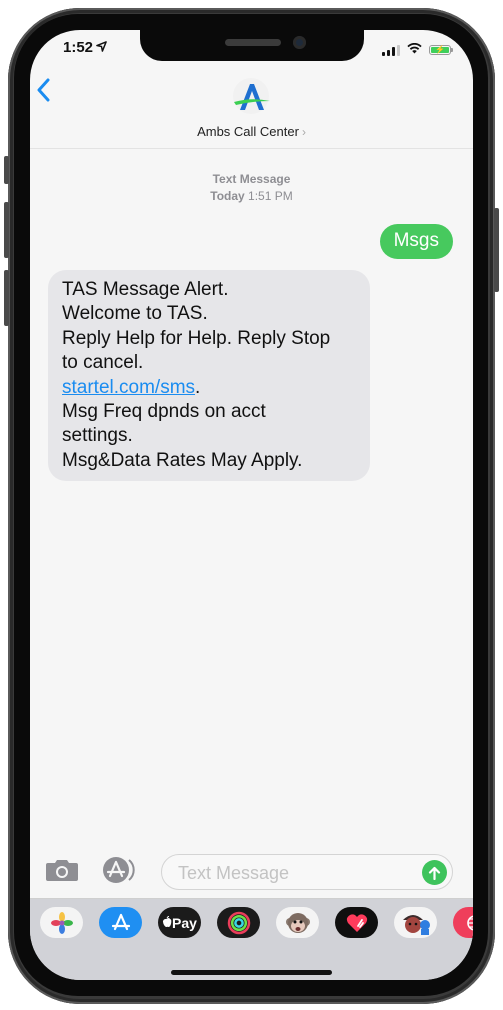 This screenshot has height=1010, width=503. What do you see at coordinates (167, 923) in the screenshot?
I see `apple-pay-icon` at bounding box center [167, 923].